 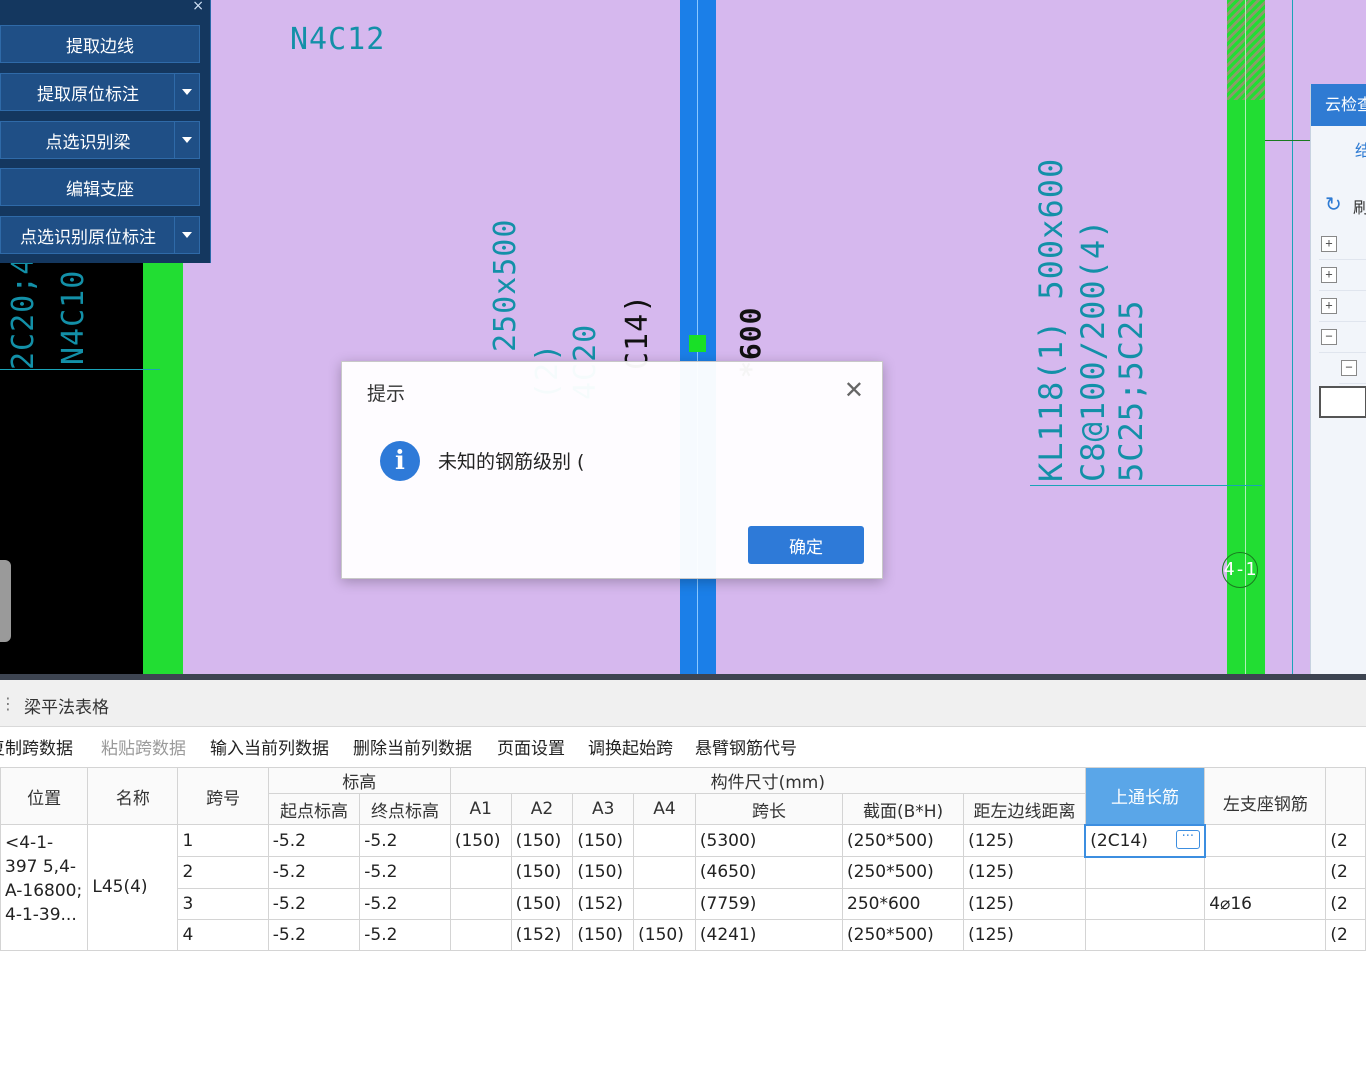 I want to click on extract-edge-button: 提取边线, so click(x=100, y=44).